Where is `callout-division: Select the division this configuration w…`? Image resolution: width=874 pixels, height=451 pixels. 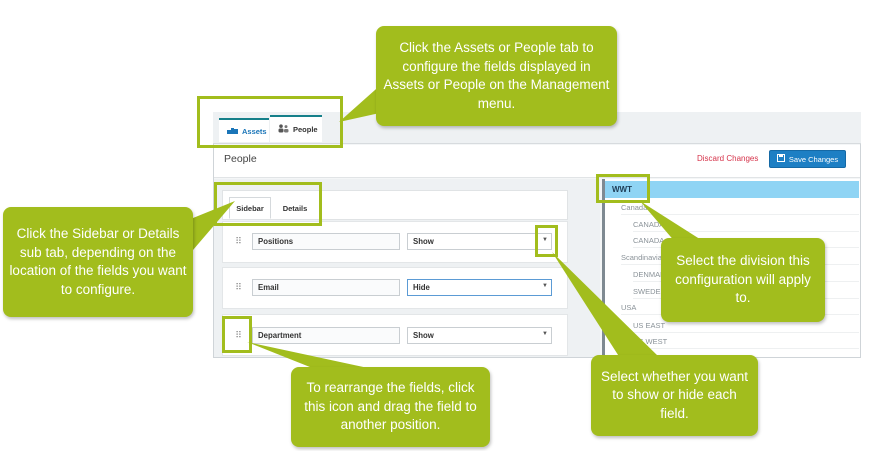 callout-division: Select the division this configuration w… is located at coordinates (743, 280).